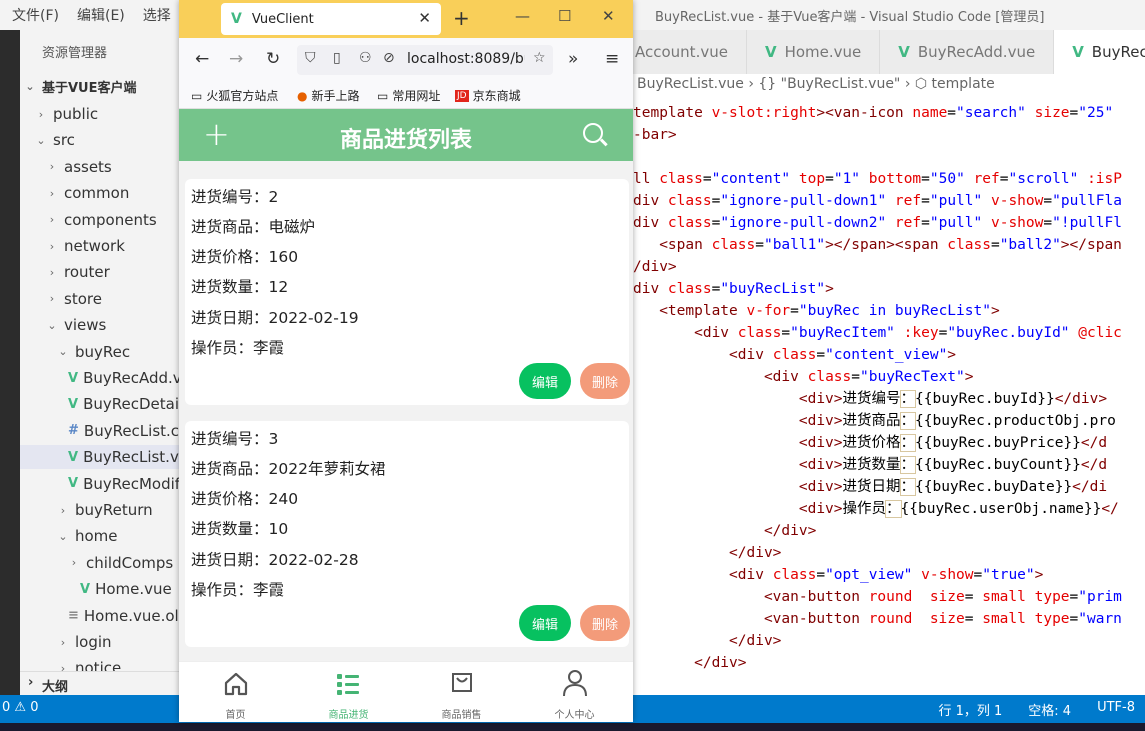  I want to click on outline-label: 大纲, so click(55, 687).